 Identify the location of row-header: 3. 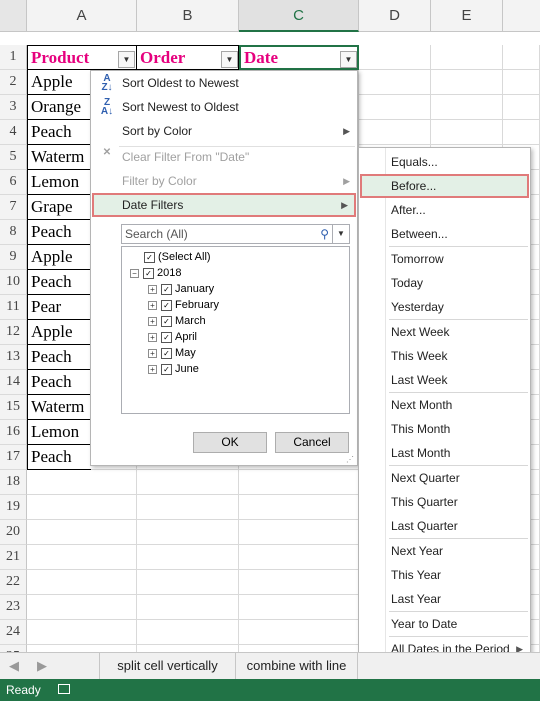
(13, 107).